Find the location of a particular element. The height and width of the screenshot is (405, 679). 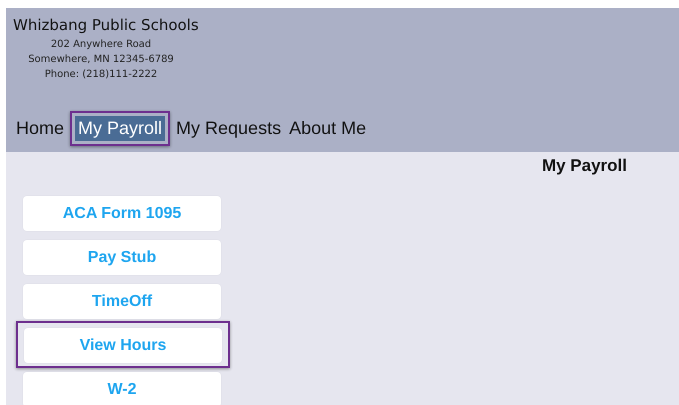

menu-button: W-2 is located at coordinates (122, 388).